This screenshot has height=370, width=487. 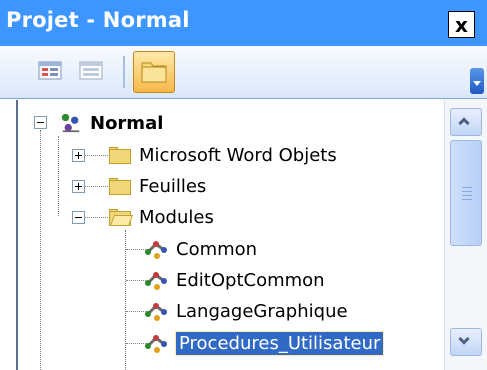 What do you see at coordinates (98, 20) in the screenshot?
I see `window-title: Projet - Normal` at bounding box center [98, 20].